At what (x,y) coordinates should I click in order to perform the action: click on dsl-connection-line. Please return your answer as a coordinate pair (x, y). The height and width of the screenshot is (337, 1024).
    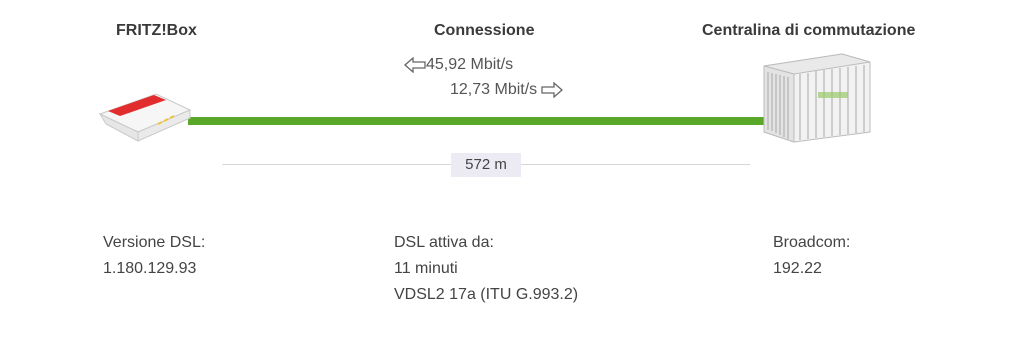
    Looking at the image, I should click on (477, 121).